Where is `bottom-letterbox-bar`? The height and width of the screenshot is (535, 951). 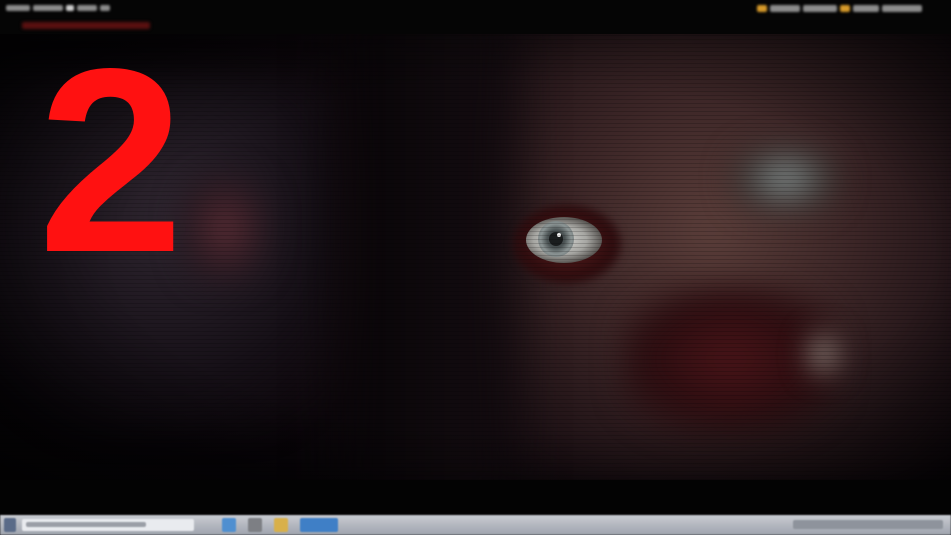
bottom-letterbox-bar is located at coordinates (475, 497).